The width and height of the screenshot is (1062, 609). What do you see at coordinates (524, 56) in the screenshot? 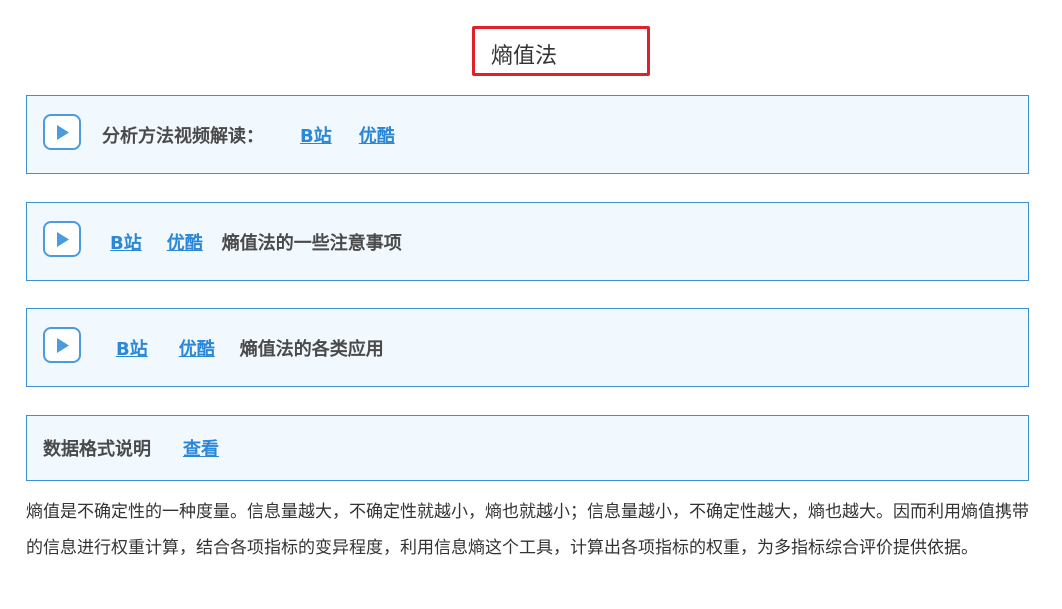
I see `page-title: 熵值法` at bounding box center [524, 56].